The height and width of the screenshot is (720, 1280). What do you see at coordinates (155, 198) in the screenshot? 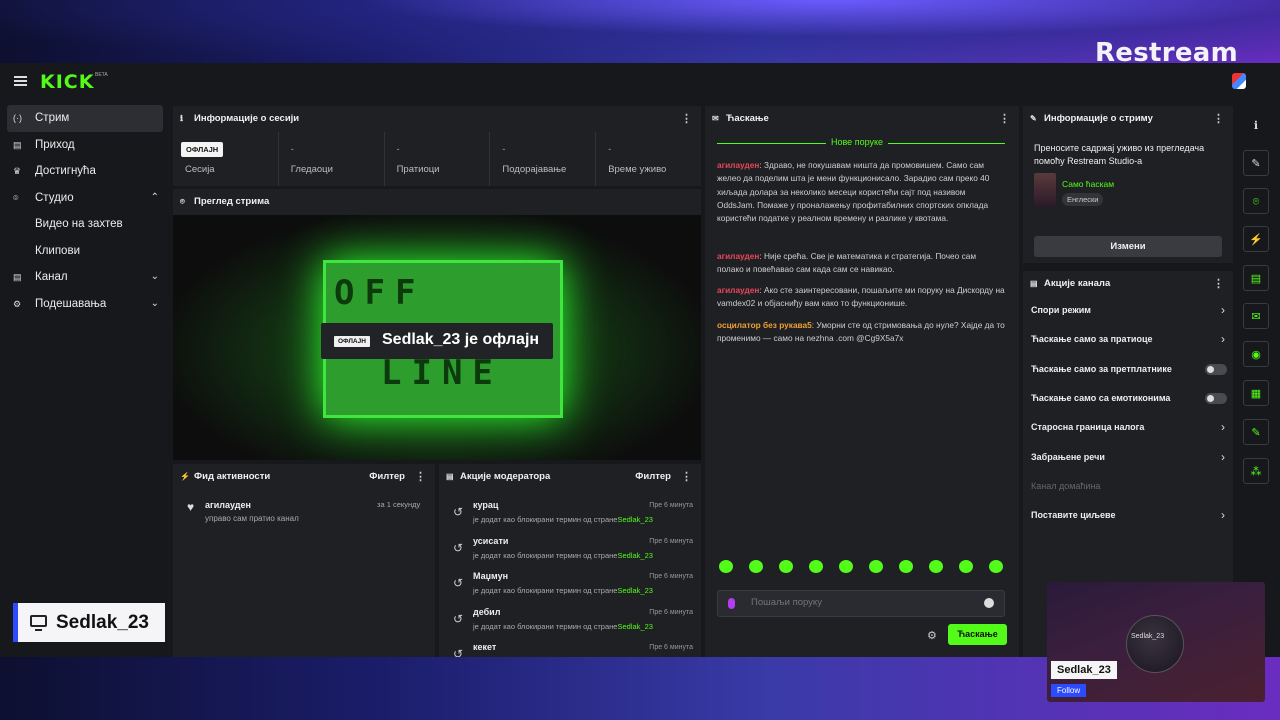
I see `chevron-icon: ⌃` at bounding box center [155, 198].